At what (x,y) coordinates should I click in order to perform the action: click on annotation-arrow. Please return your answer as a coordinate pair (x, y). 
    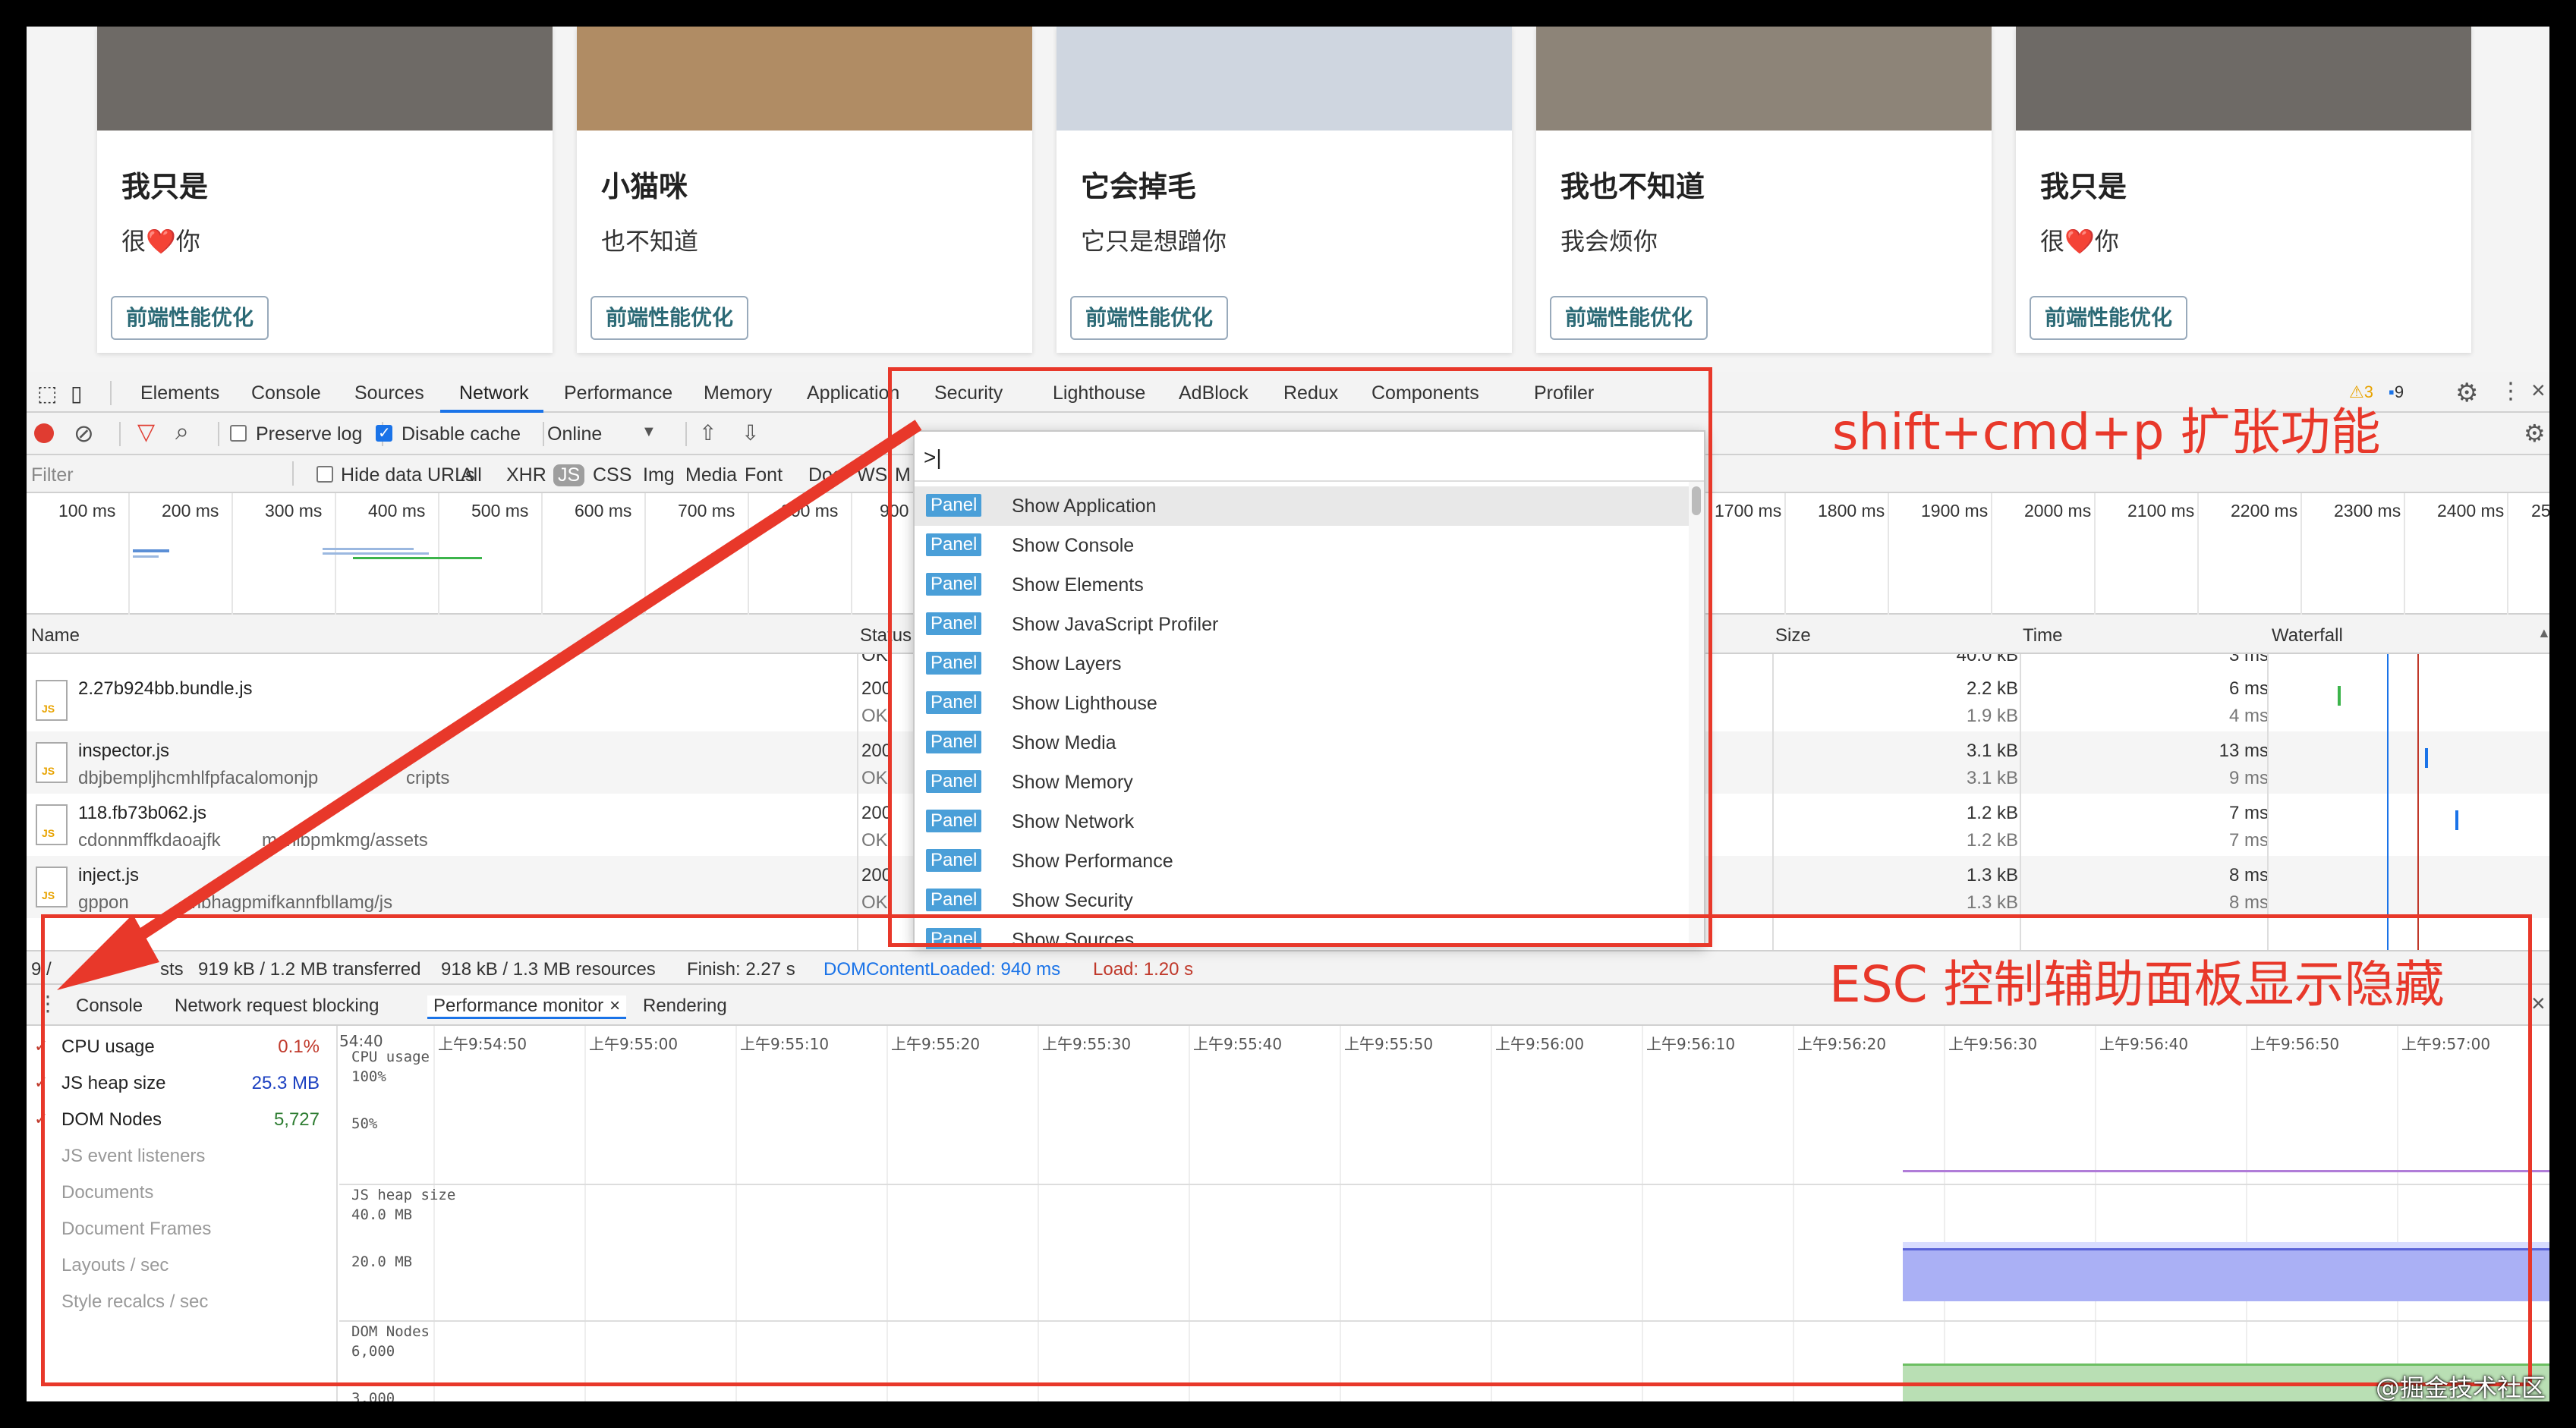
    Looking at the image, I should click on (489, 705).